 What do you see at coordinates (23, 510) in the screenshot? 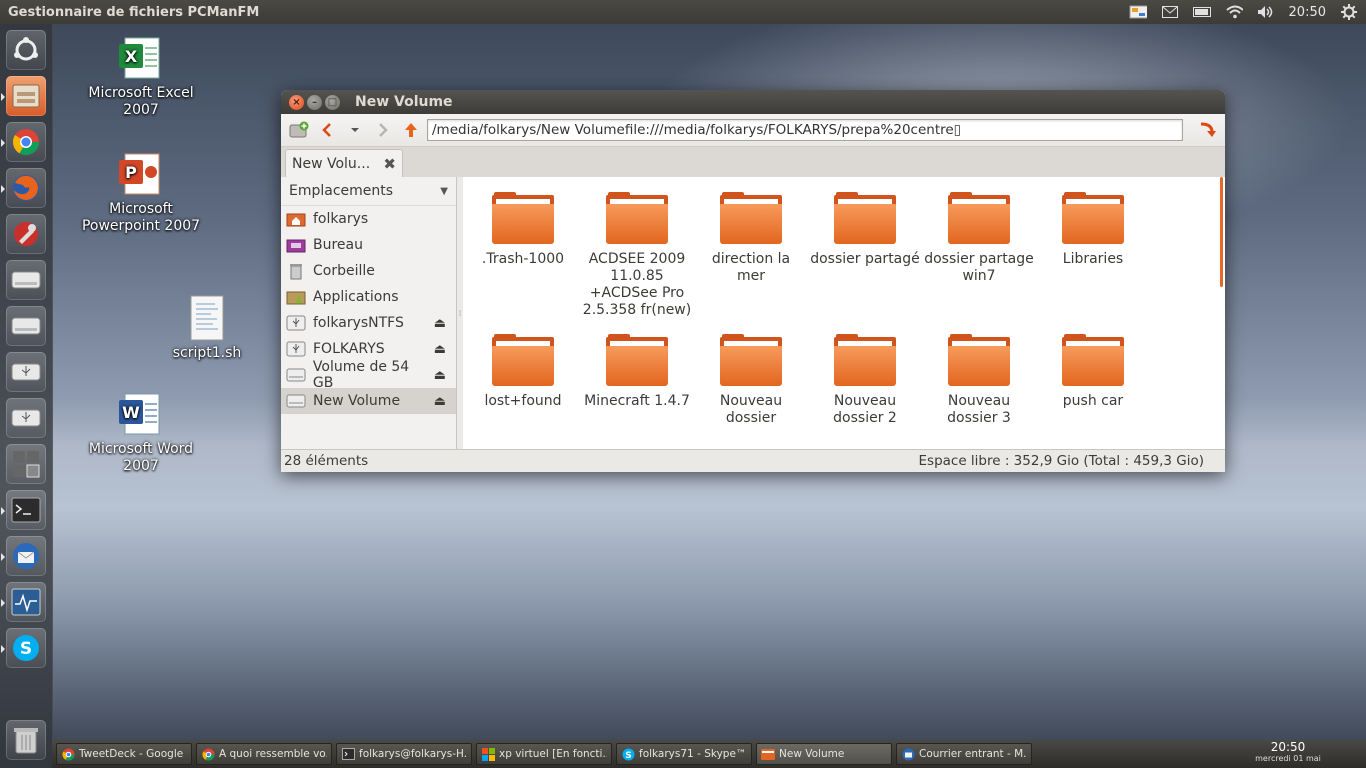
I see `launcher-terminal` at bounding box center [23, 510].